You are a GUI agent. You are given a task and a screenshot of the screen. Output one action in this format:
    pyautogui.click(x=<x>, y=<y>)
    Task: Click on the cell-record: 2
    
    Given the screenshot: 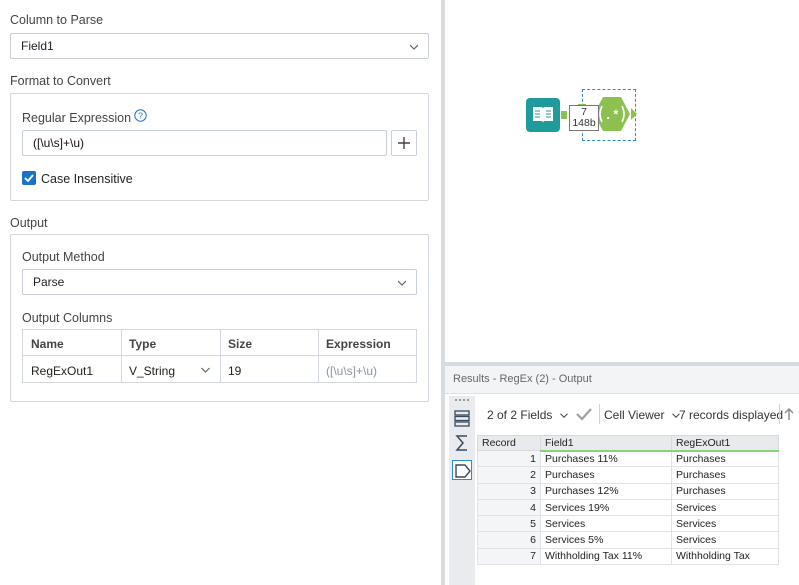 What is the action you would take?
    pyautogui.click(x=509, y=475)
    